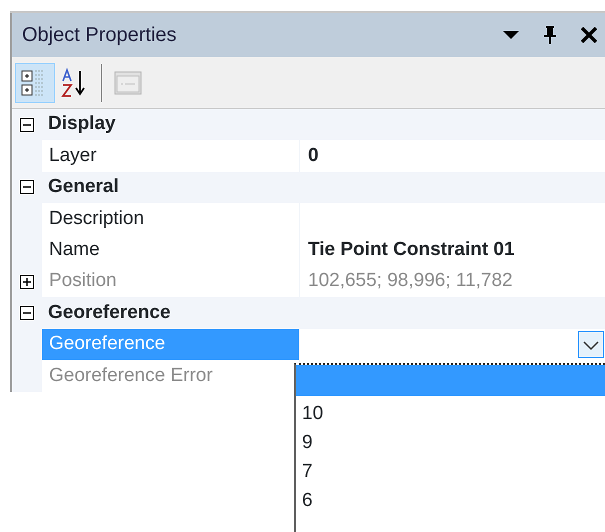 The height and width of the screenshot is (532, 605). What do you see at coordinates (170, 219) in the screenshot?
I see `property-name: Description` at bounding box center [170, 219].